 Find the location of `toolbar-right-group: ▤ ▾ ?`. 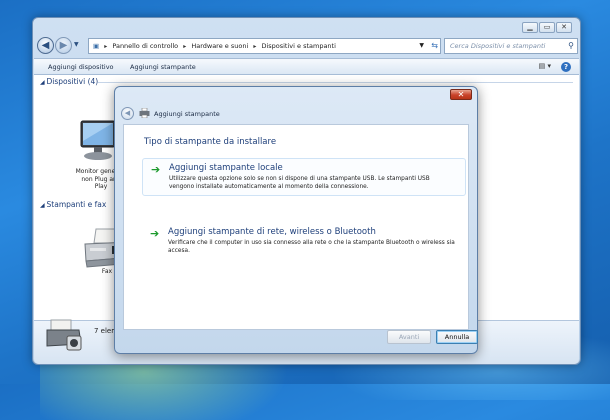

toolbar-right-group: ▤ ▾ ? is located at coordinates (555, 67).